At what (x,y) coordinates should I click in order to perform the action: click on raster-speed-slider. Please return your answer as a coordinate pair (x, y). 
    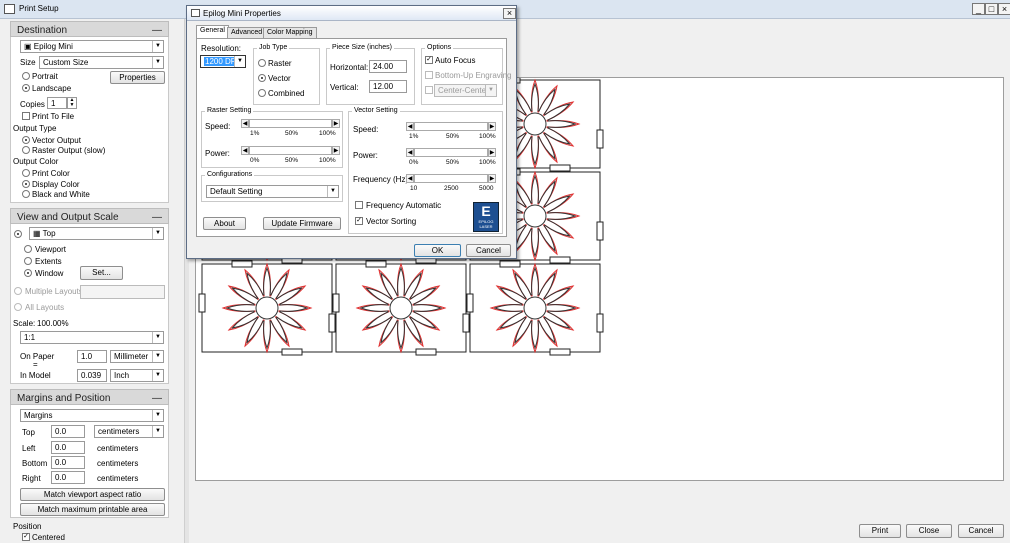
    Looking at the image, I should click on (290, 123).